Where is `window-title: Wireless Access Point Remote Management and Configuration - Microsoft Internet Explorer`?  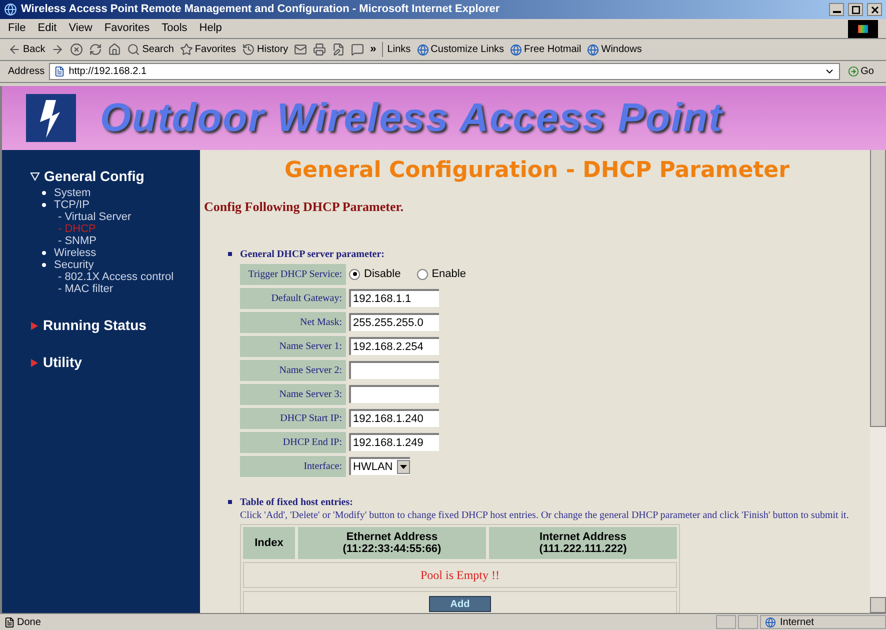 window-title: Wireless Access Point Remote Management and Configuration - Microsoft Internet Explorer is located at coordinates (261, 10).